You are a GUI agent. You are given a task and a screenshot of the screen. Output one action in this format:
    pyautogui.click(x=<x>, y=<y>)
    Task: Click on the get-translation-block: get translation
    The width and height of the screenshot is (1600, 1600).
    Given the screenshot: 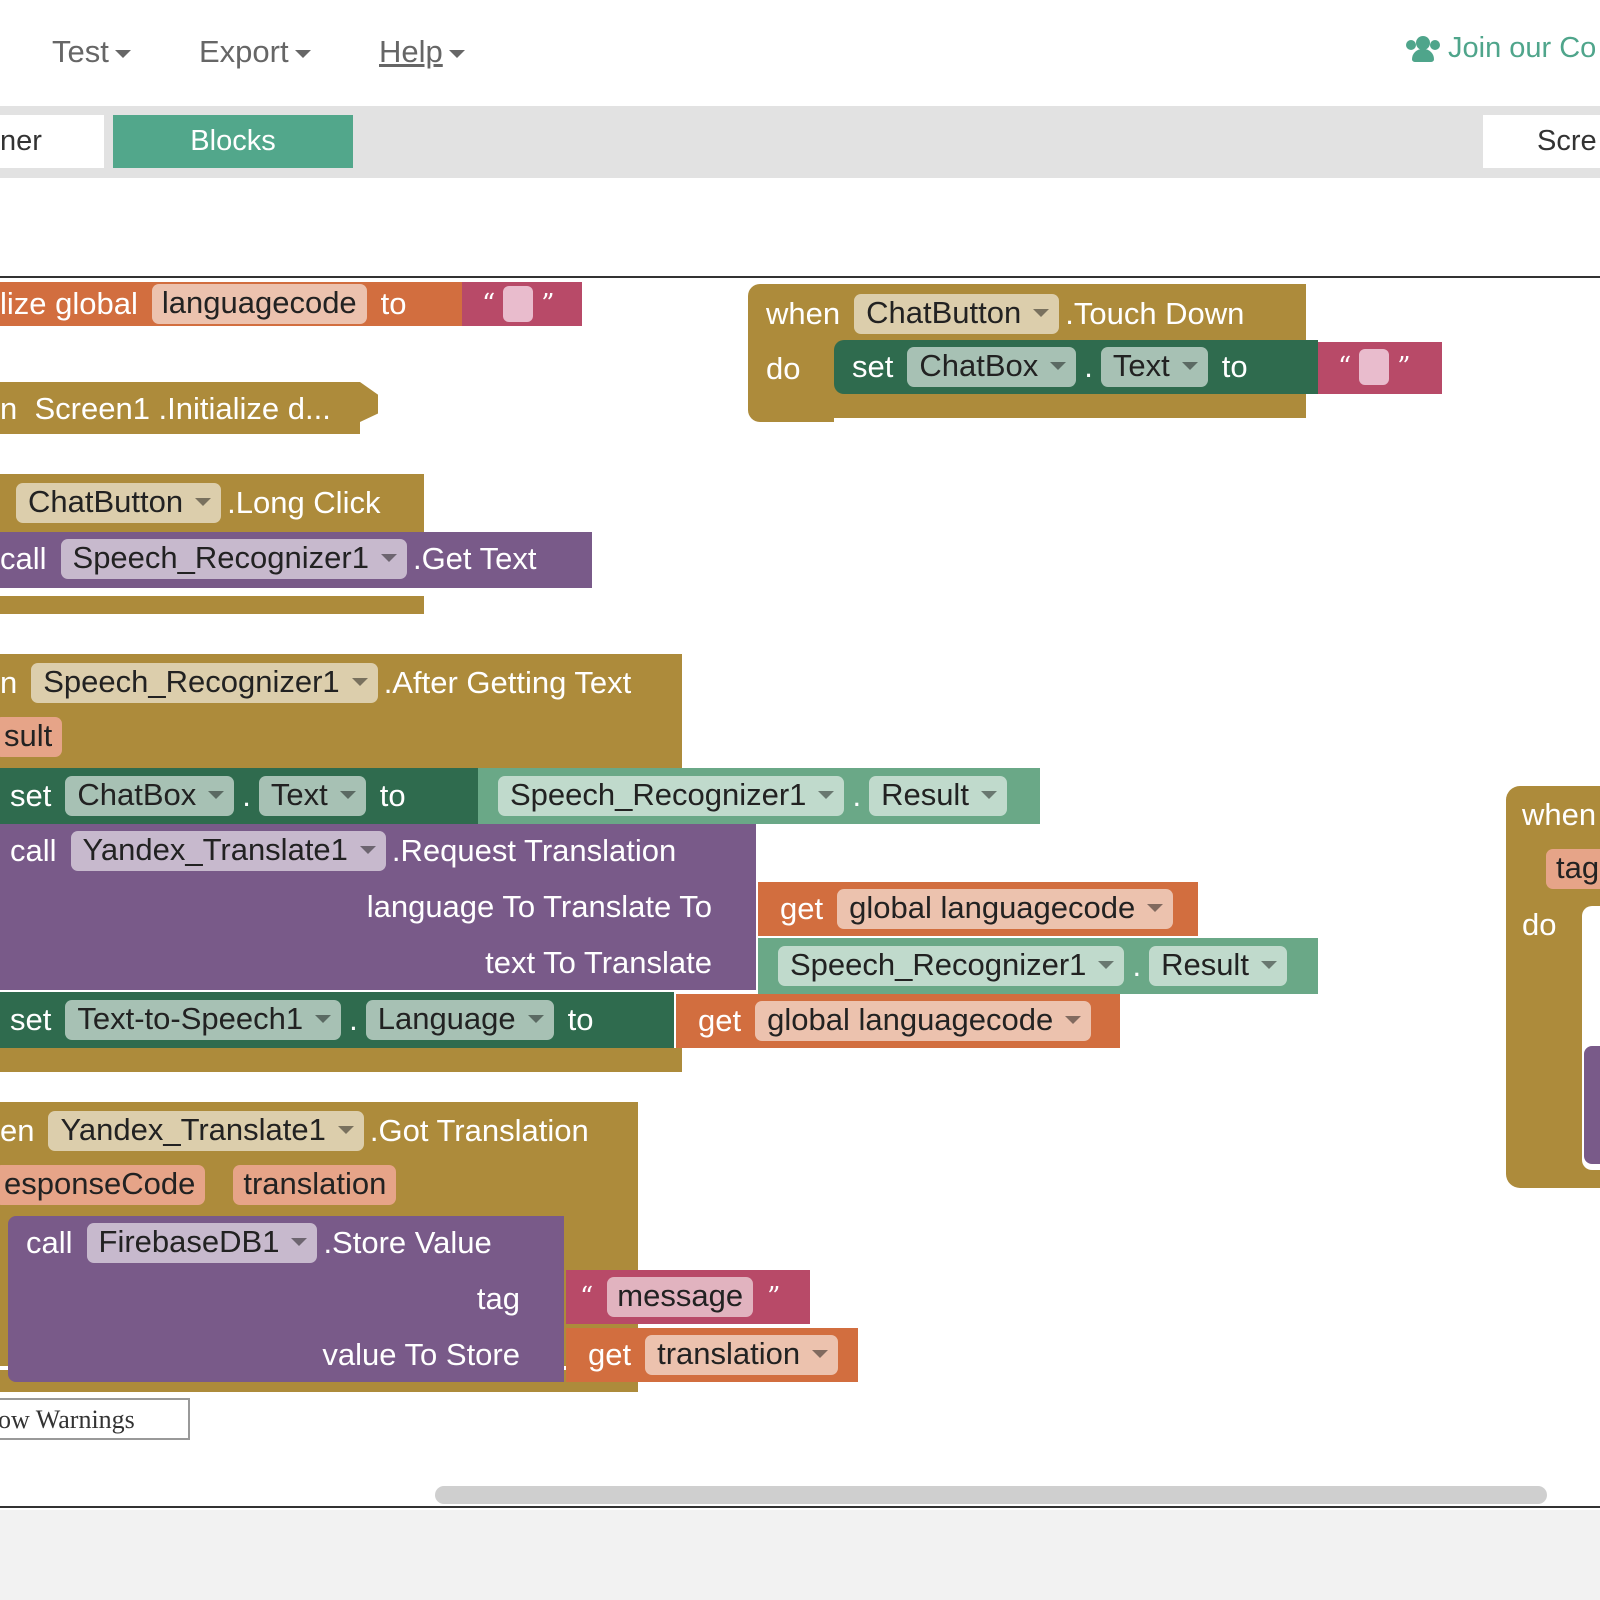 What is the action you would take?
    pyautogui.click(x=712, y=1355)
    